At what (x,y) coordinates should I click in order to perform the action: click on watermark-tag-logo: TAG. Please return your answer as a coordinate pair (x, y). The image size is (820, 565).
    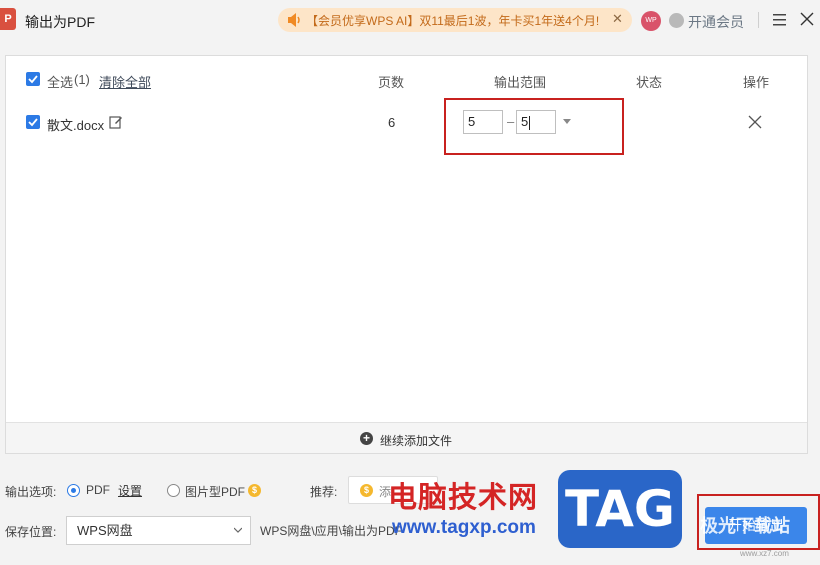
    Looking at the image, I should click on (620, 509).